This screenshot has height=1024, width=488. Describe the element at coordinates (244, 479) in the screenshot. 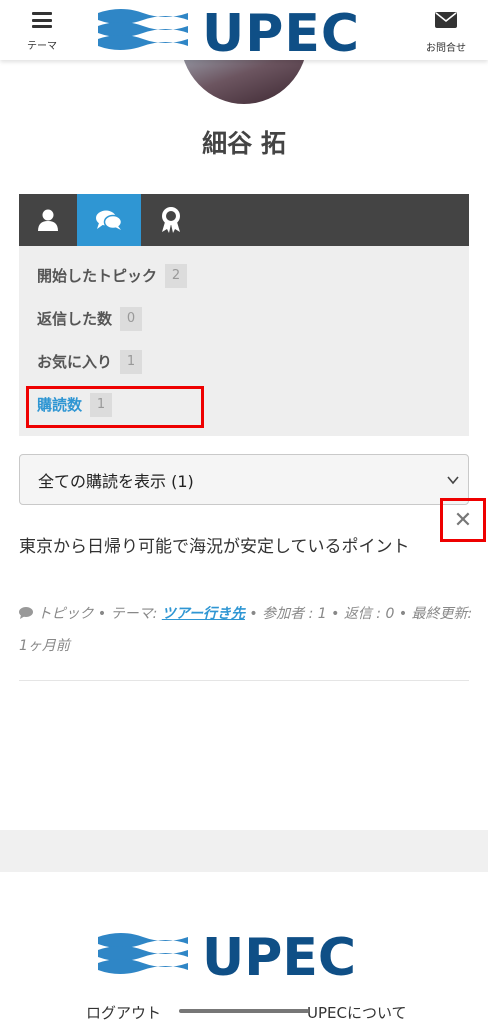

I see `subscription-filter-select: 全ての購読を表示 (1)` at that location.